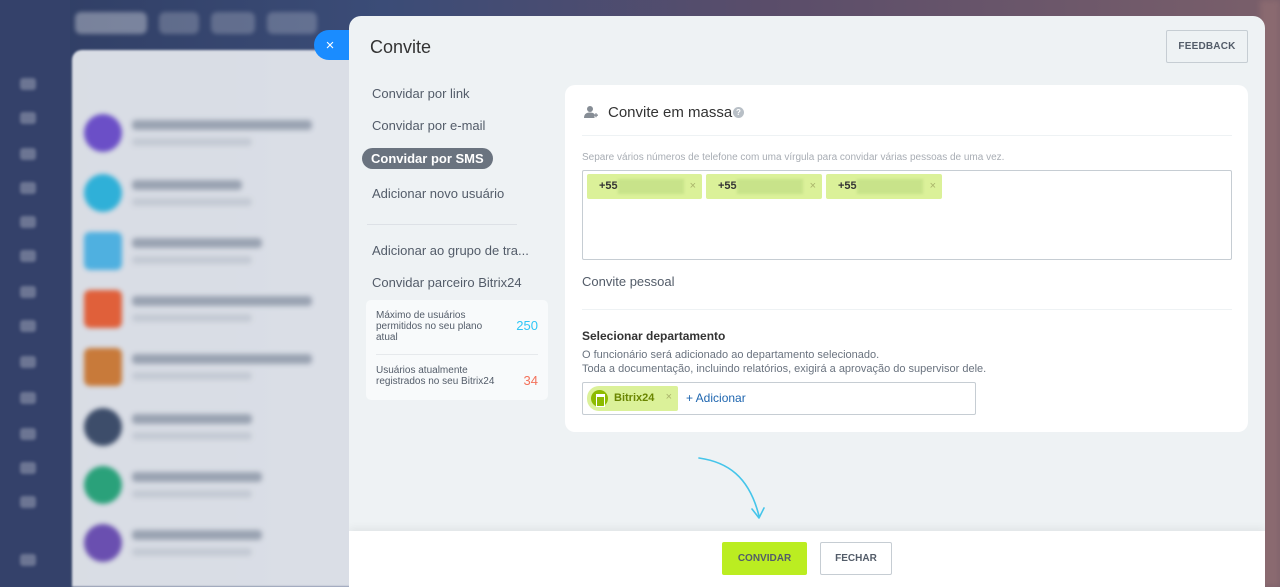 The width and height of the screenshot is (1280, 587). I want to click on menu-item-add-new-user: Adicionar novo usuário, so click(457, 196).